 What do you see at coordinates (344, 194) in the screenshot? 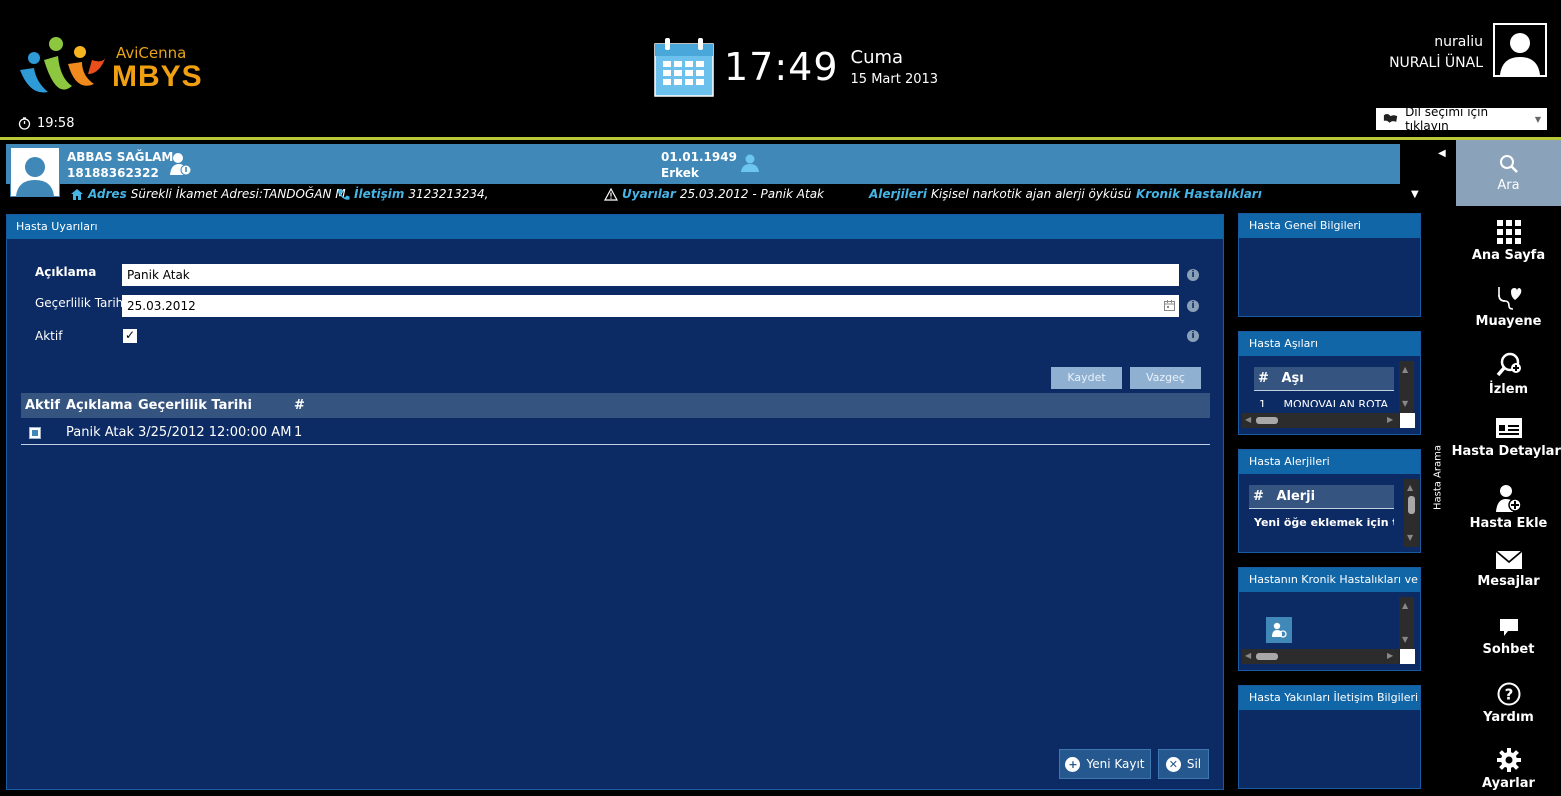
I see `phone-icon` at bounding box center [344, 194].